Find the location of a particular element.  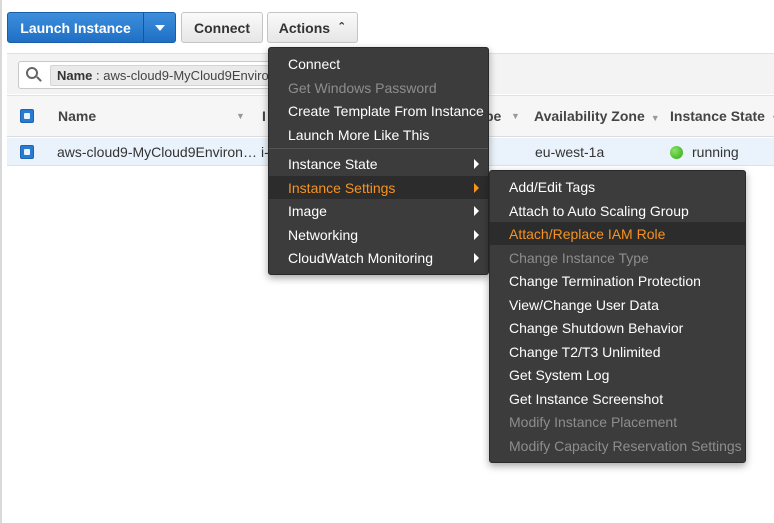

menu-item-networking: Networking is located at coordinates (378, 234).